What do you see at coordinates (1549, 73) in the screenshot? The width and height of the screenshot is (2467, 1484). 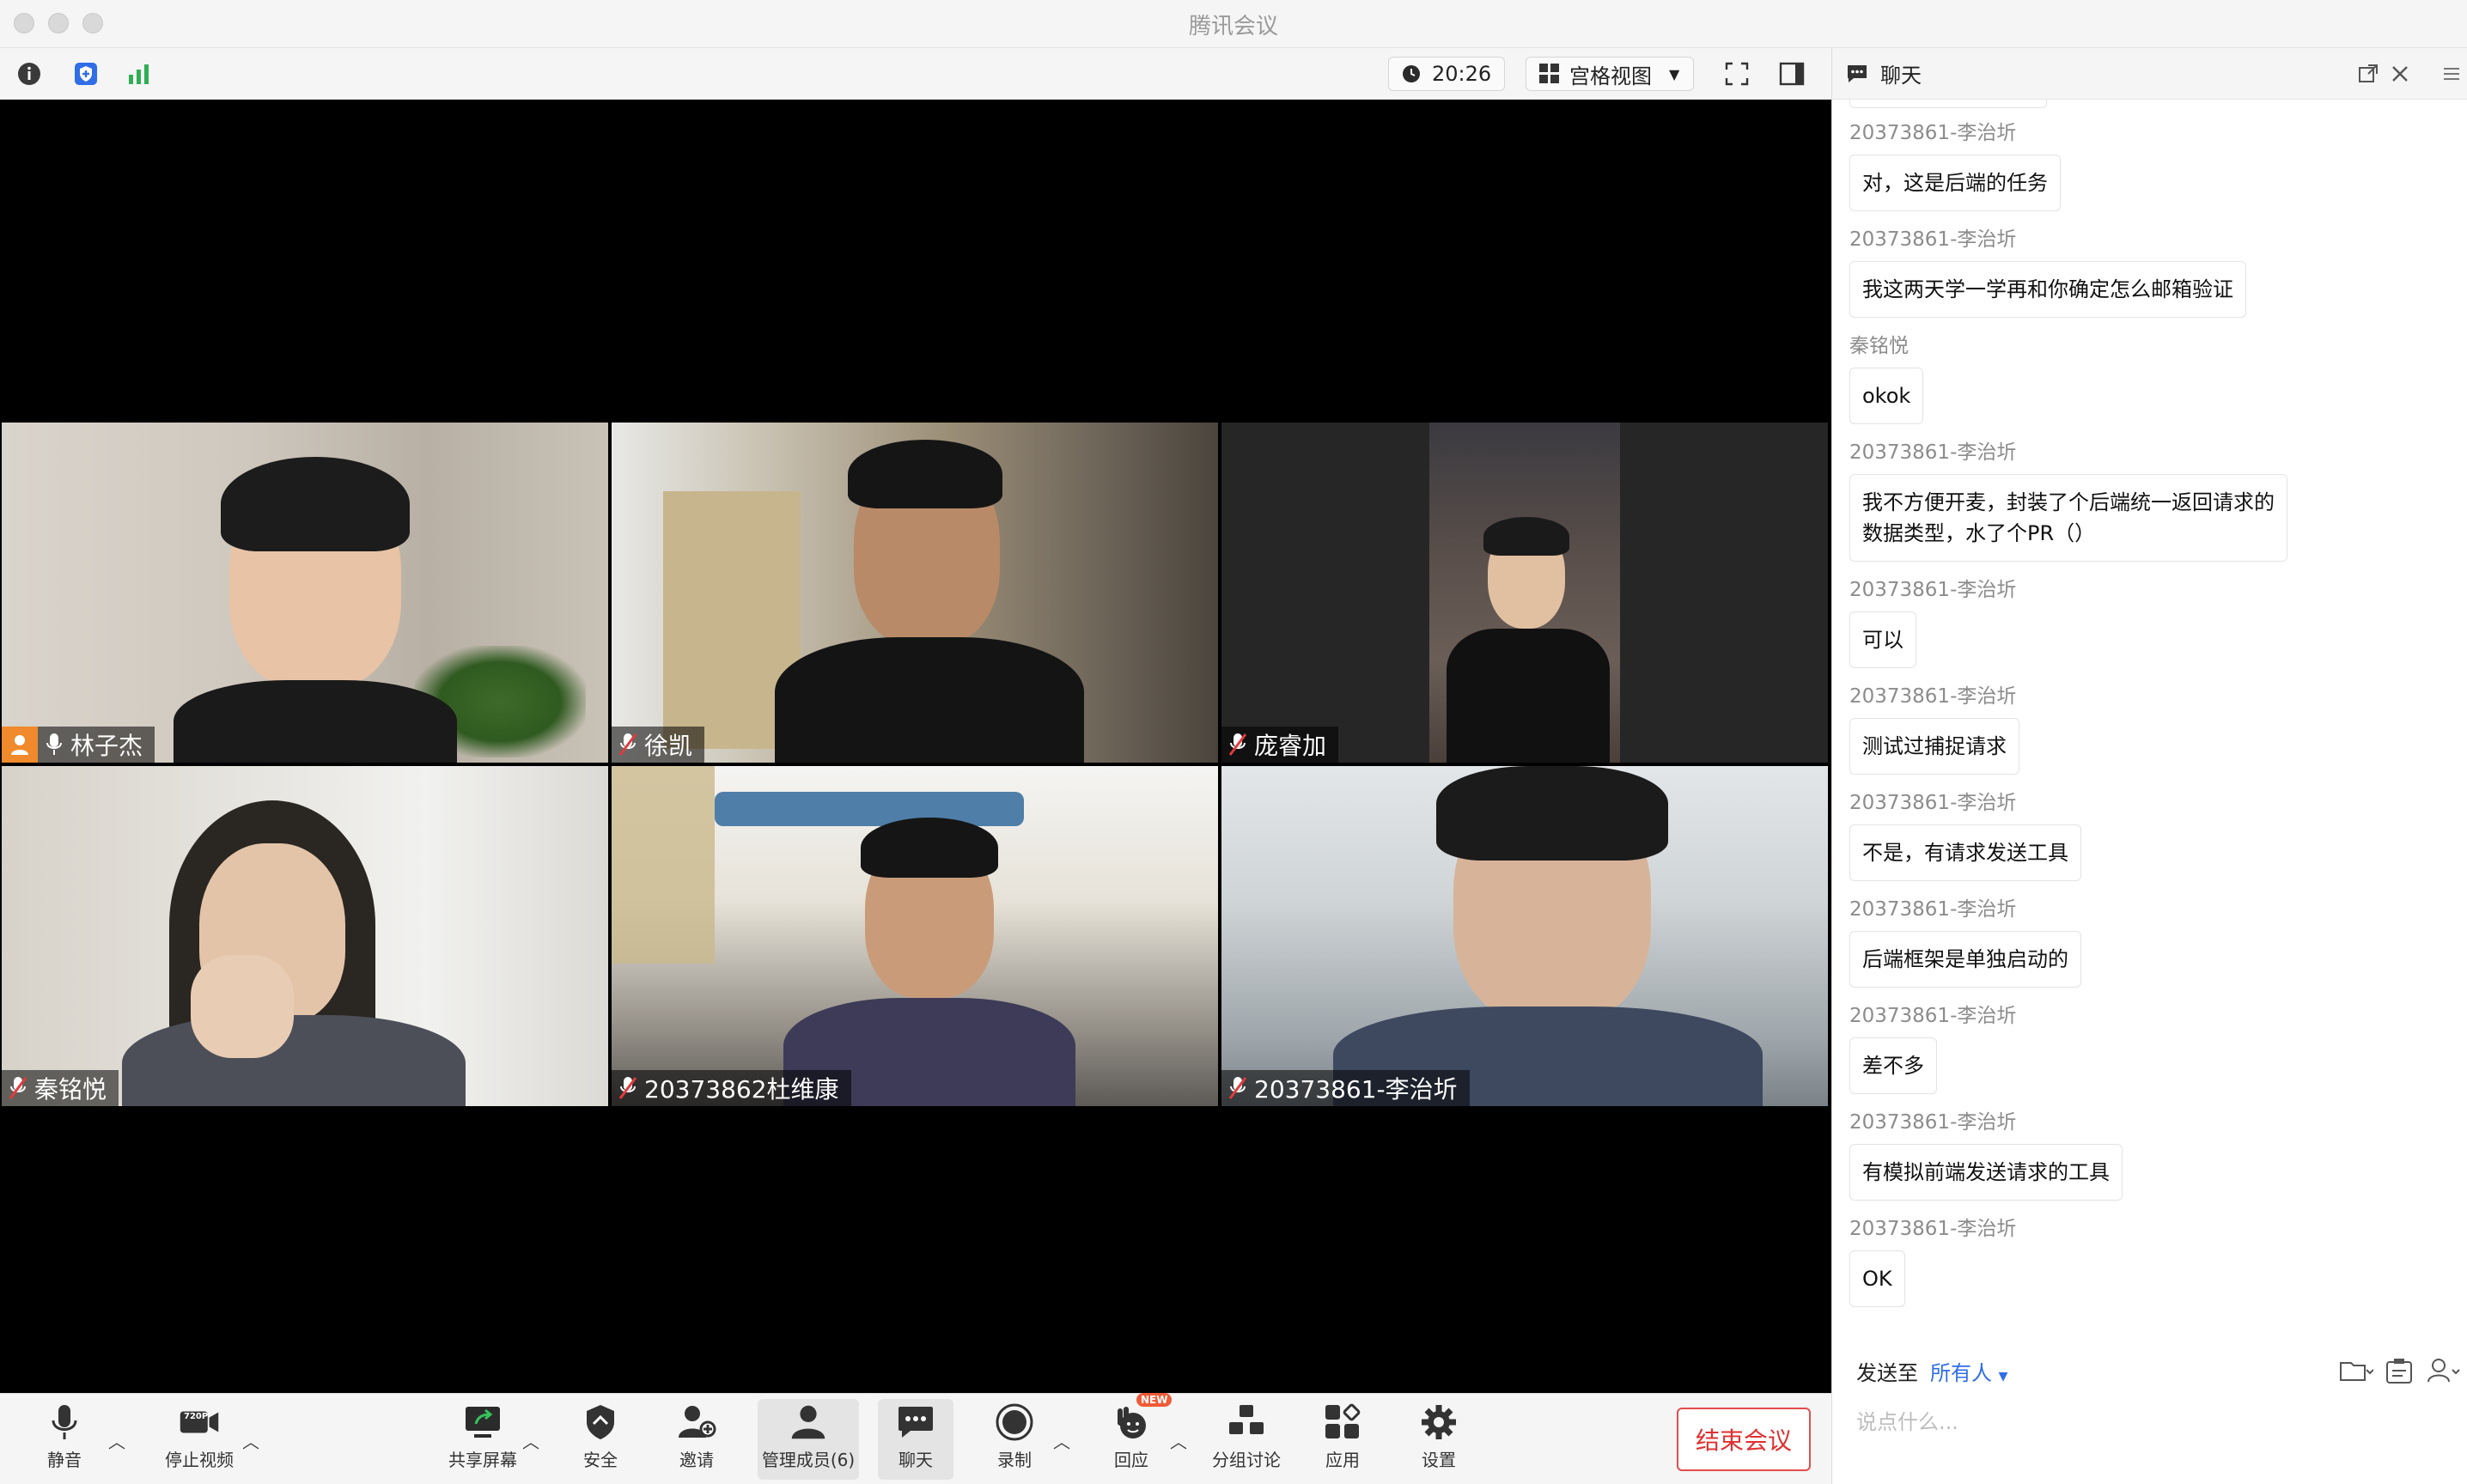 I see `grid-icon` at bounding box center [1549, 73].